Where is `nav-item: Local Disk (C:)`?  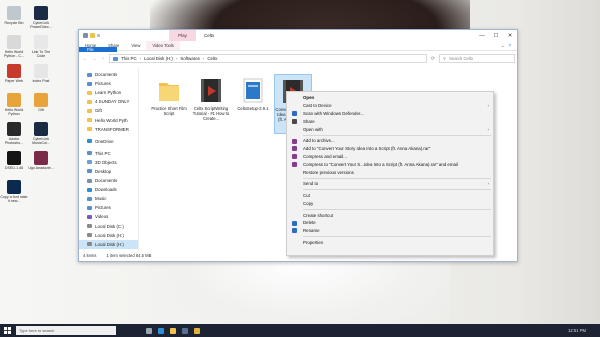
nav-item: Local Disk (C:) is located at coordinates (108, 226).